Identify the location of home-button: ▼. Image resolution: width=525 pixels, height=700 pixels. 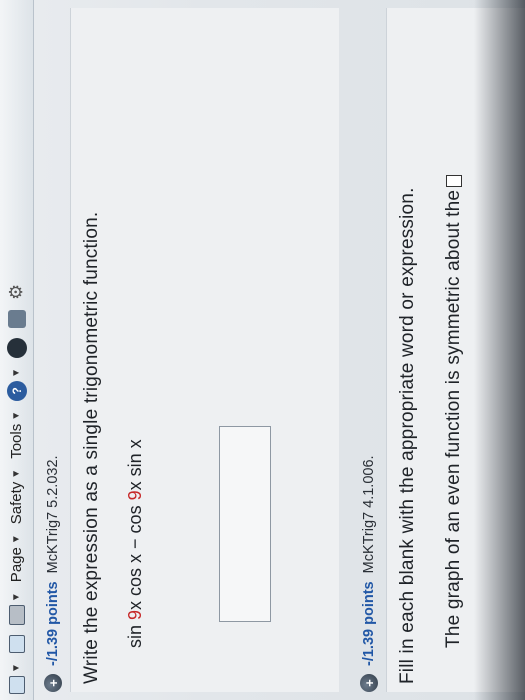
(16, 678).